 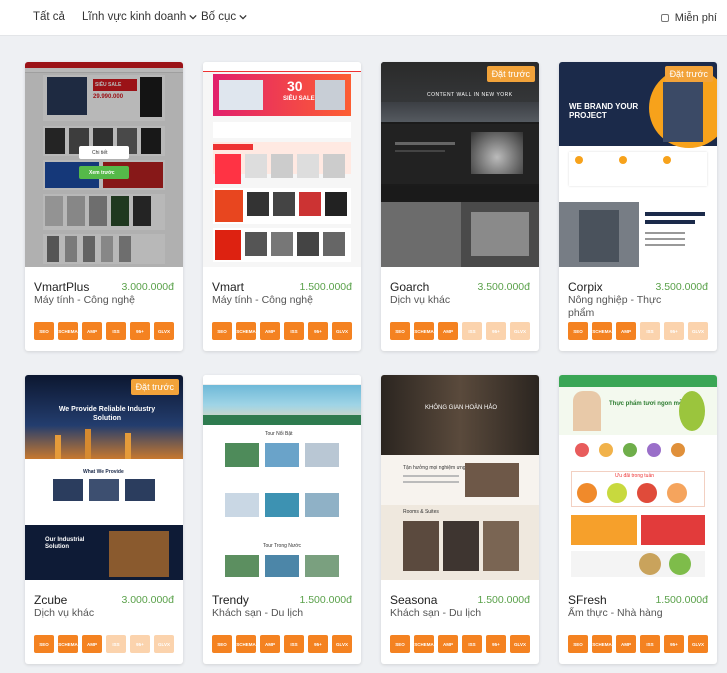 I want to click on template-category: Khách sạn - Du lịch, so click(x=258, y=613).